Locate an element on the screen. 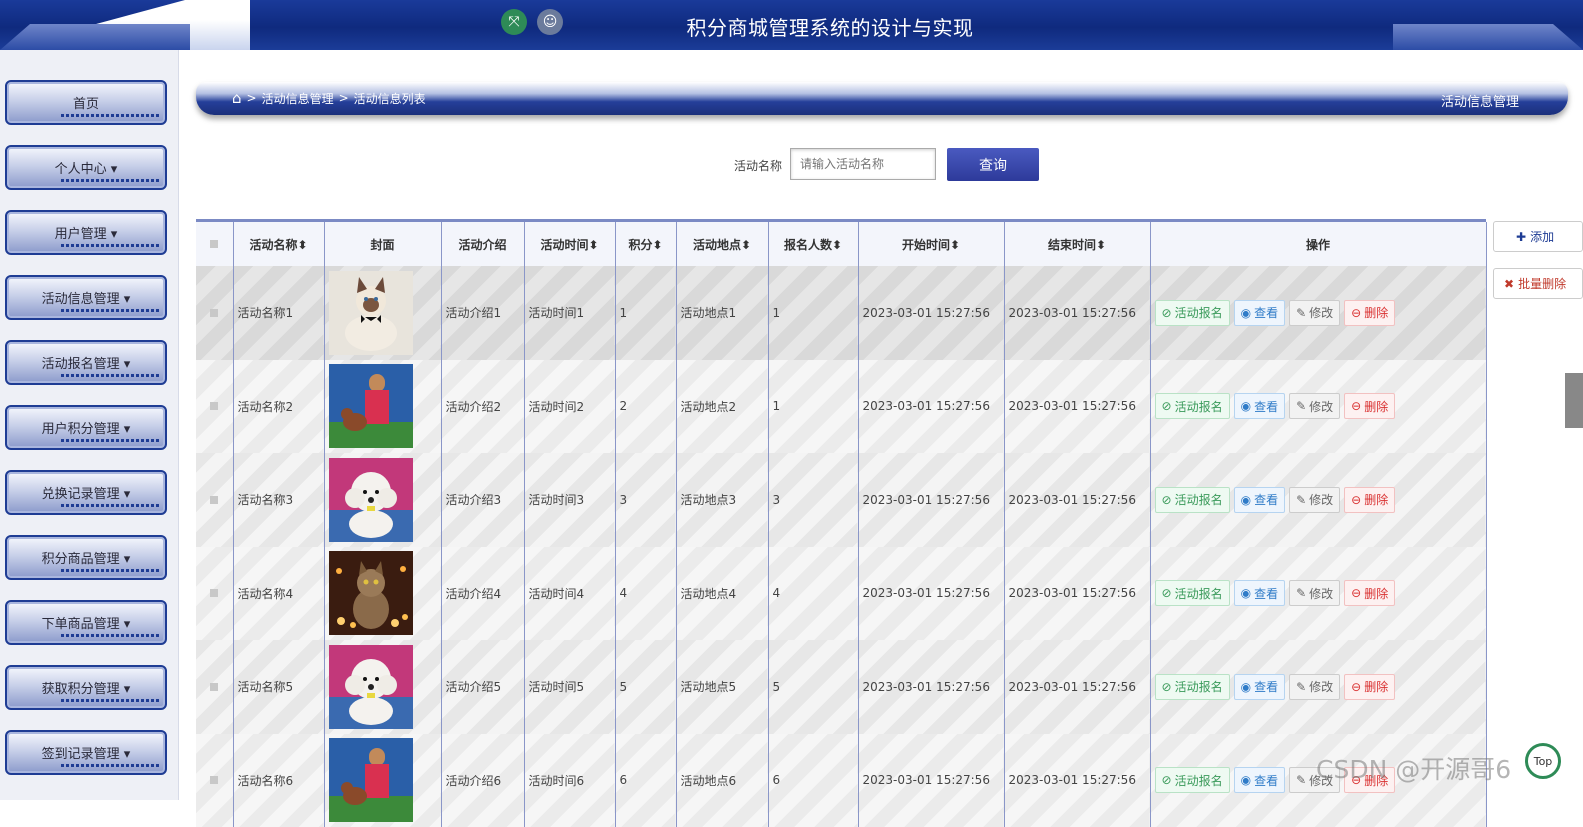 The height and width of the screenshot is (827, 1583). select-all-checkbox is located at coordinates (214, 244).